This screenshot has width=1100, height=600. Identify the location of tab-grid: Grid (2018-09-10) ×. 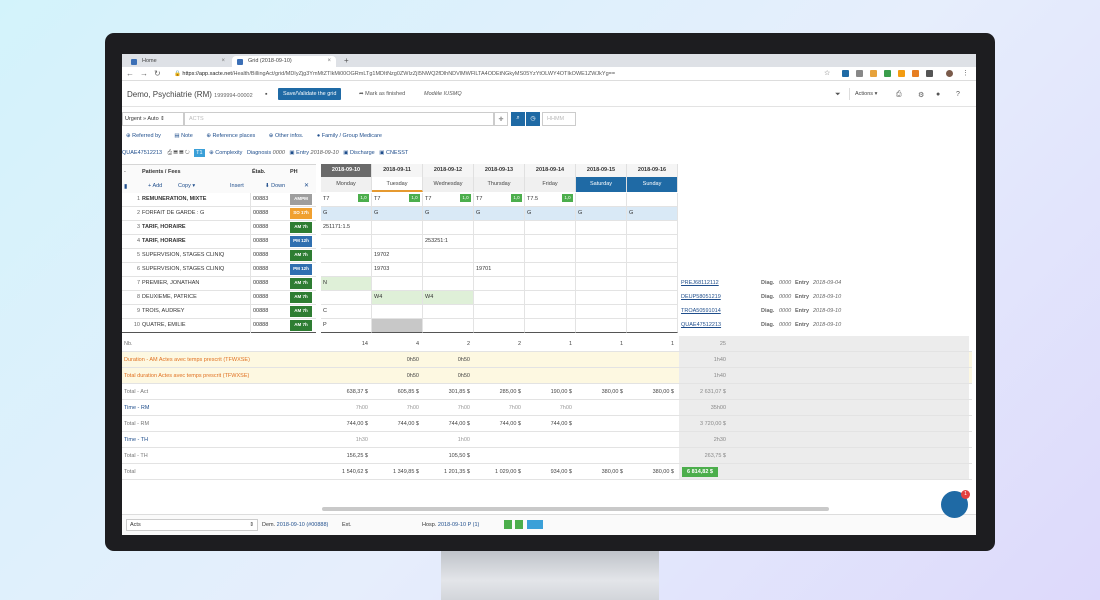
(284, 61).